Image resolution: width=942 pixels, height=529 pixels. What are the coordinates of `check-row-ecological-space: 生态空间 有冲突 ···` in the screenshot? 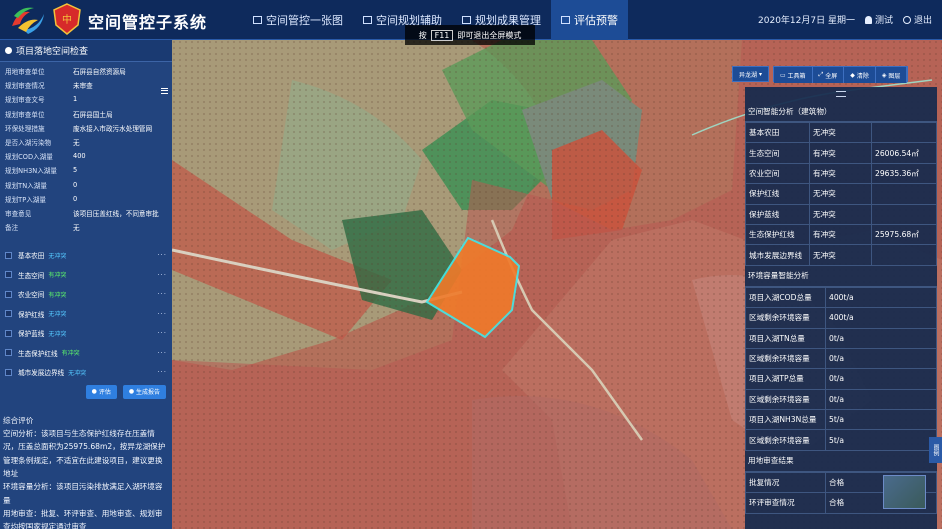 It's located at (86, 275).